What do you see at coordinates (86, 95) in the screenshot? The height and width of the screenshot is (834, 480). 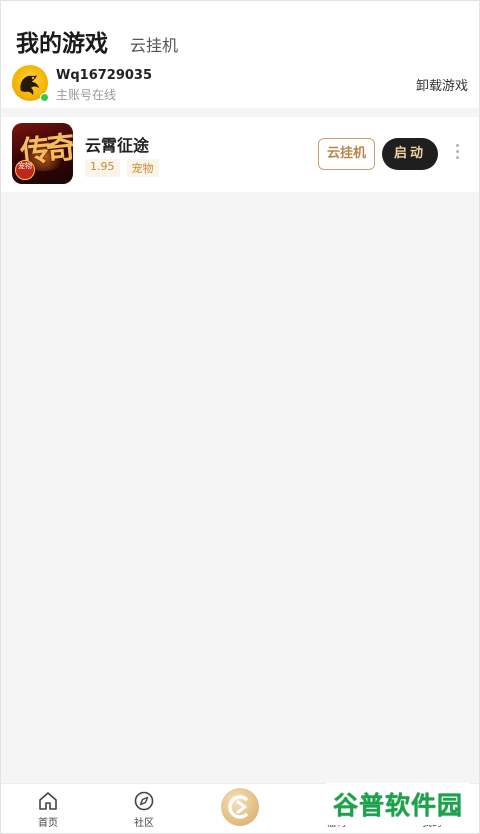 I see `account-status: 主账号在线` at bounding box center [86, 95].